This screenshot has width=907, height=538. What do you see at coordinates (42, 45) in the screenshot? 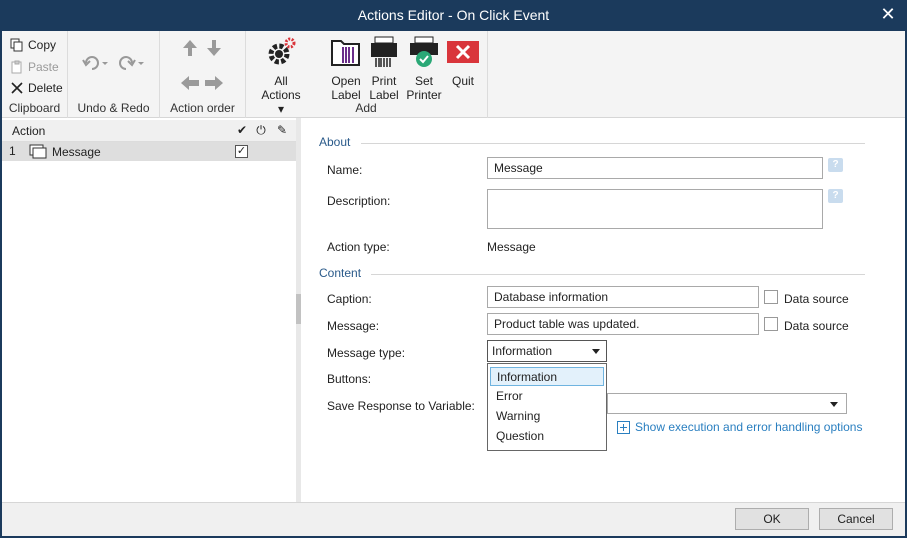
I see `copy-label: Copy` at bounding box center [42, 45].